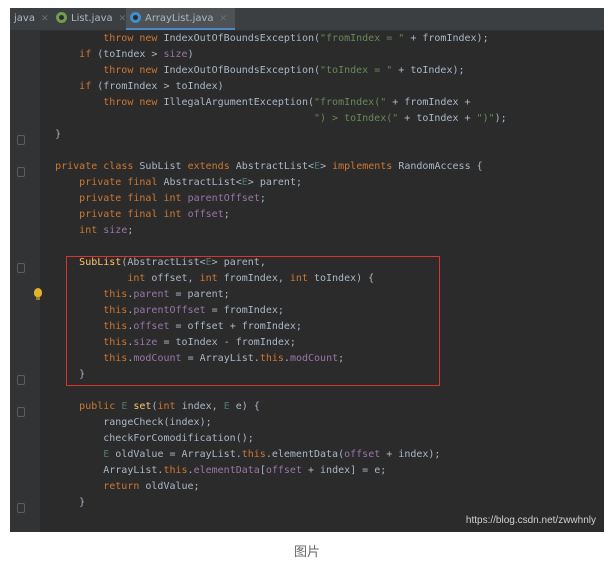  What do you see at coordinates (145, 407) in the screenshot?
I see `code-line: public E set(int index, E e) {` at bounding box center [145, 407].